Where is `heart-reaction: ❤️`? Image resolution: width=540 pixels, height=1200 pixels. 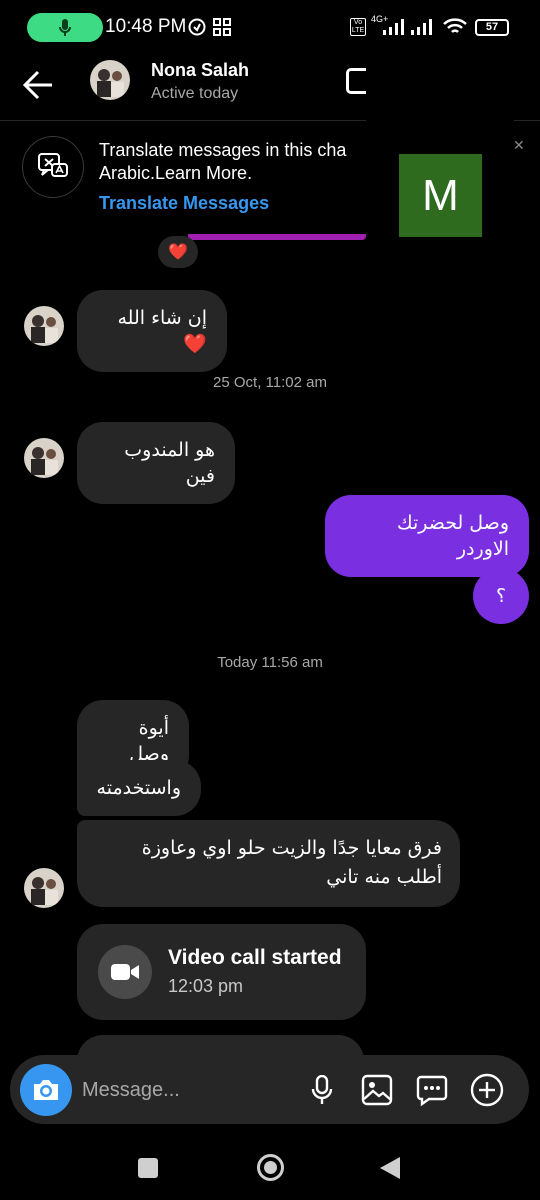
heart-reaction: ❤️ is located at coordinates (178, 252).